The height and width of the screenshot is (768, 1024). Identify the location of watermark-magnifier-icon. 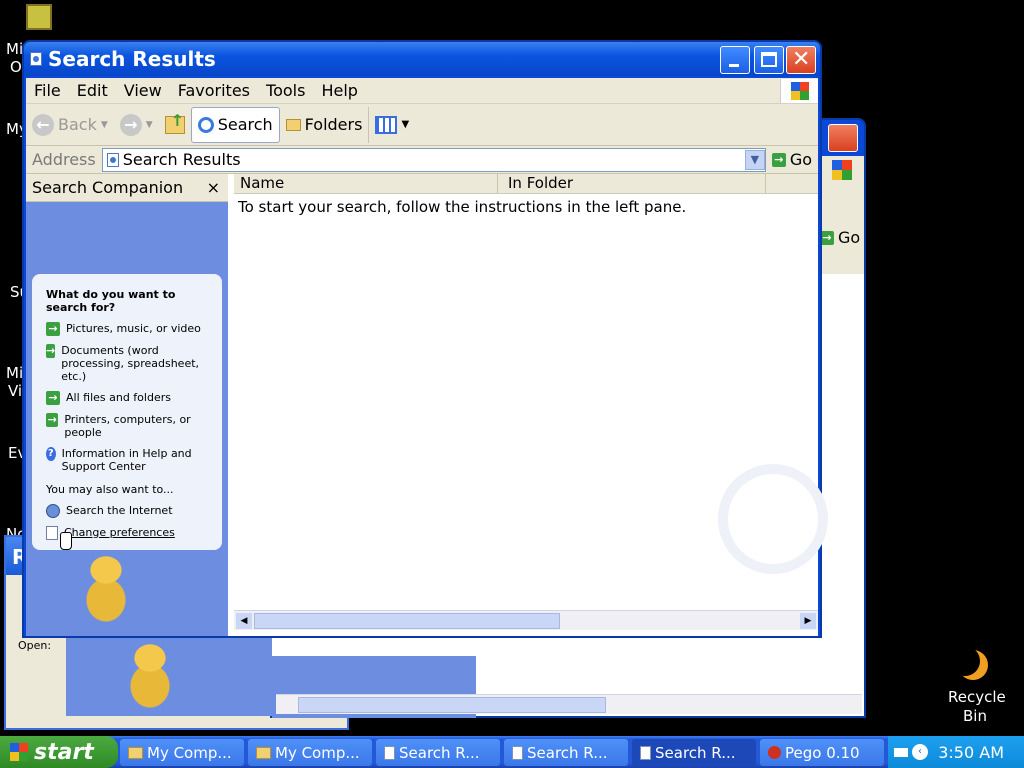
(773, 519).